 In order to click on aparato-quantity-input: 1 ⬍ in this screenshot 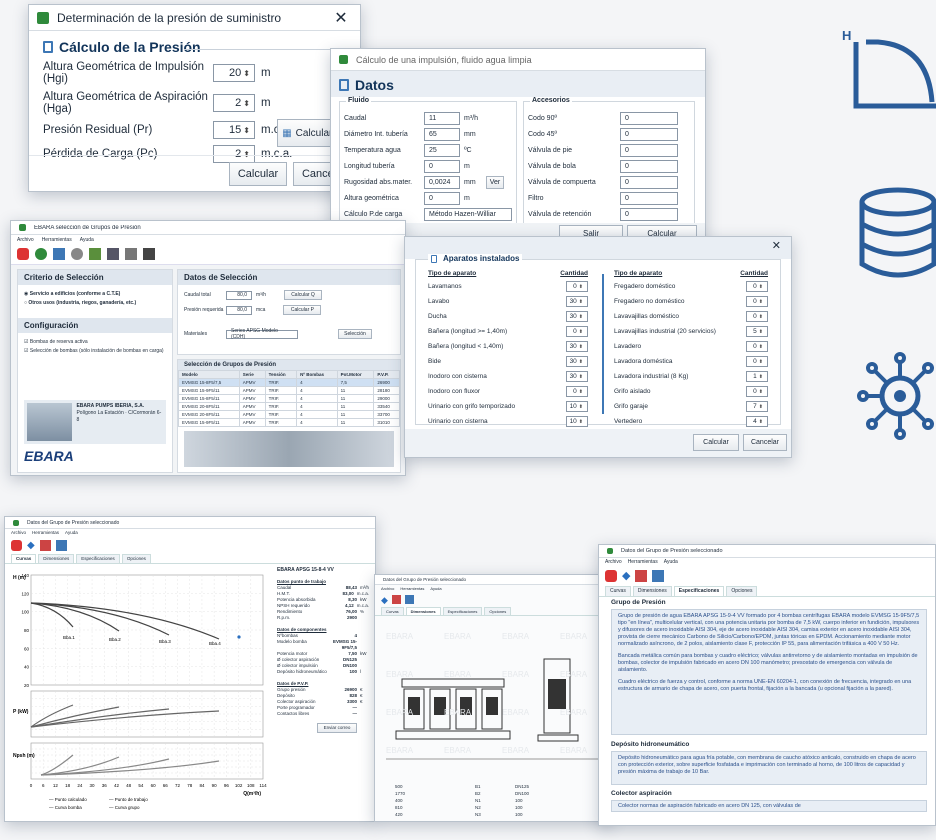, I will do `click(757, 376)`.